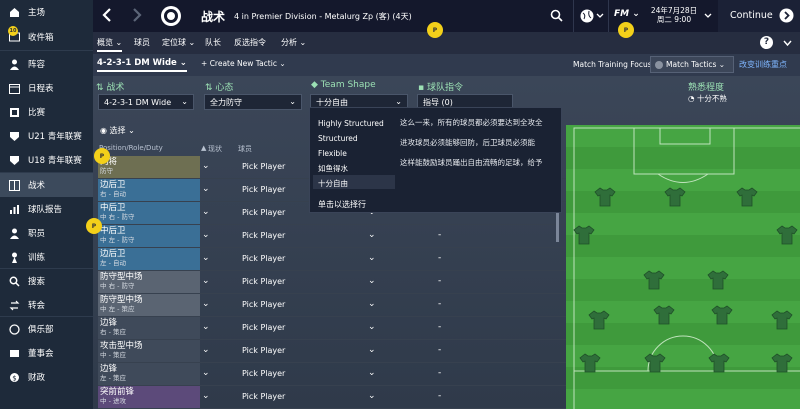  Describe the element at coordinates (351, 123) in the screenshot. I see `shape-option: Highly Structured` at that location.